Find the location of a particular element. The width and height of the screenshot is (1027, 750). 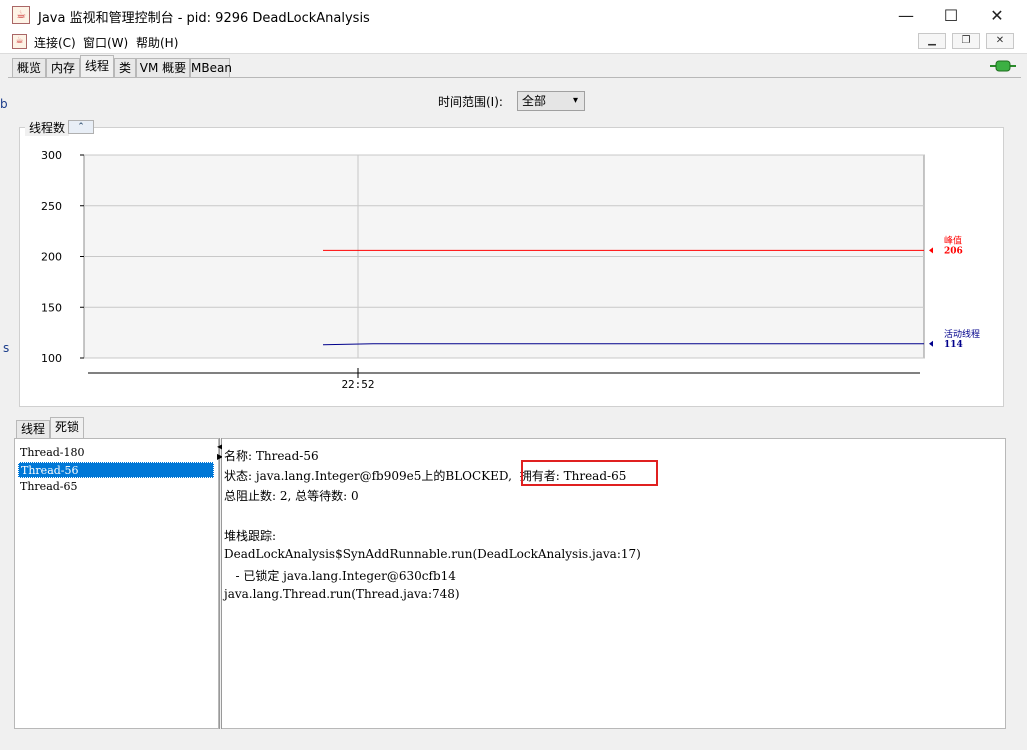

thread-list: Thread-180 Thread-56 Thread-65 is located at coordinates (116, 583).